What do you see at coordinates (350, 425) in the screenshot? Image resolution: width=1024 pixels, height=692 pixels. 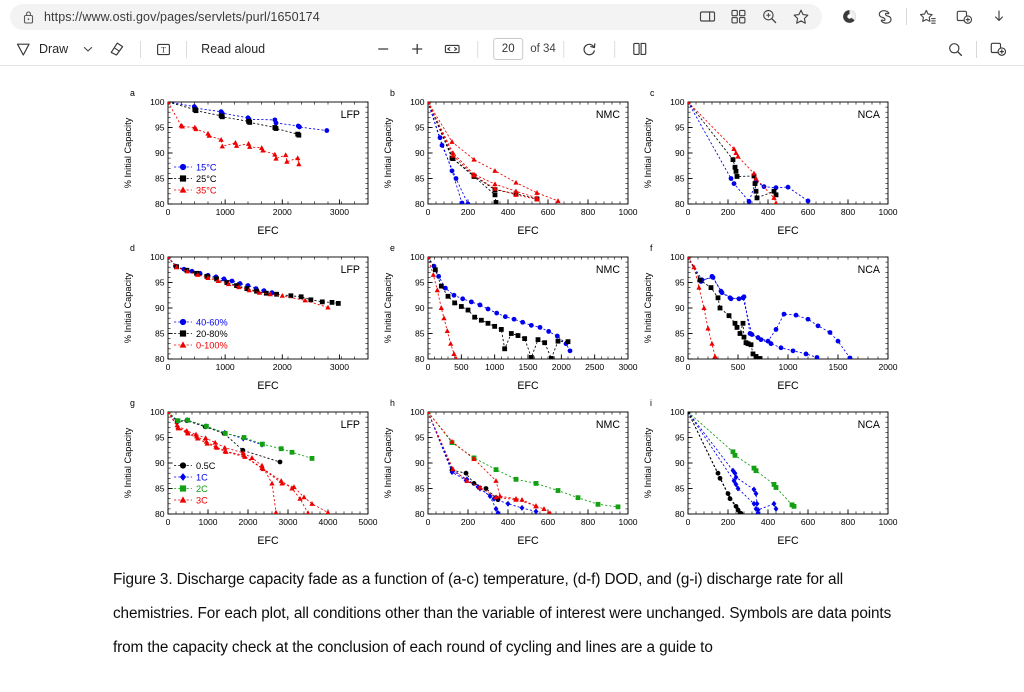 I see `svg-text: LFP` at bounding box center [350, 425].